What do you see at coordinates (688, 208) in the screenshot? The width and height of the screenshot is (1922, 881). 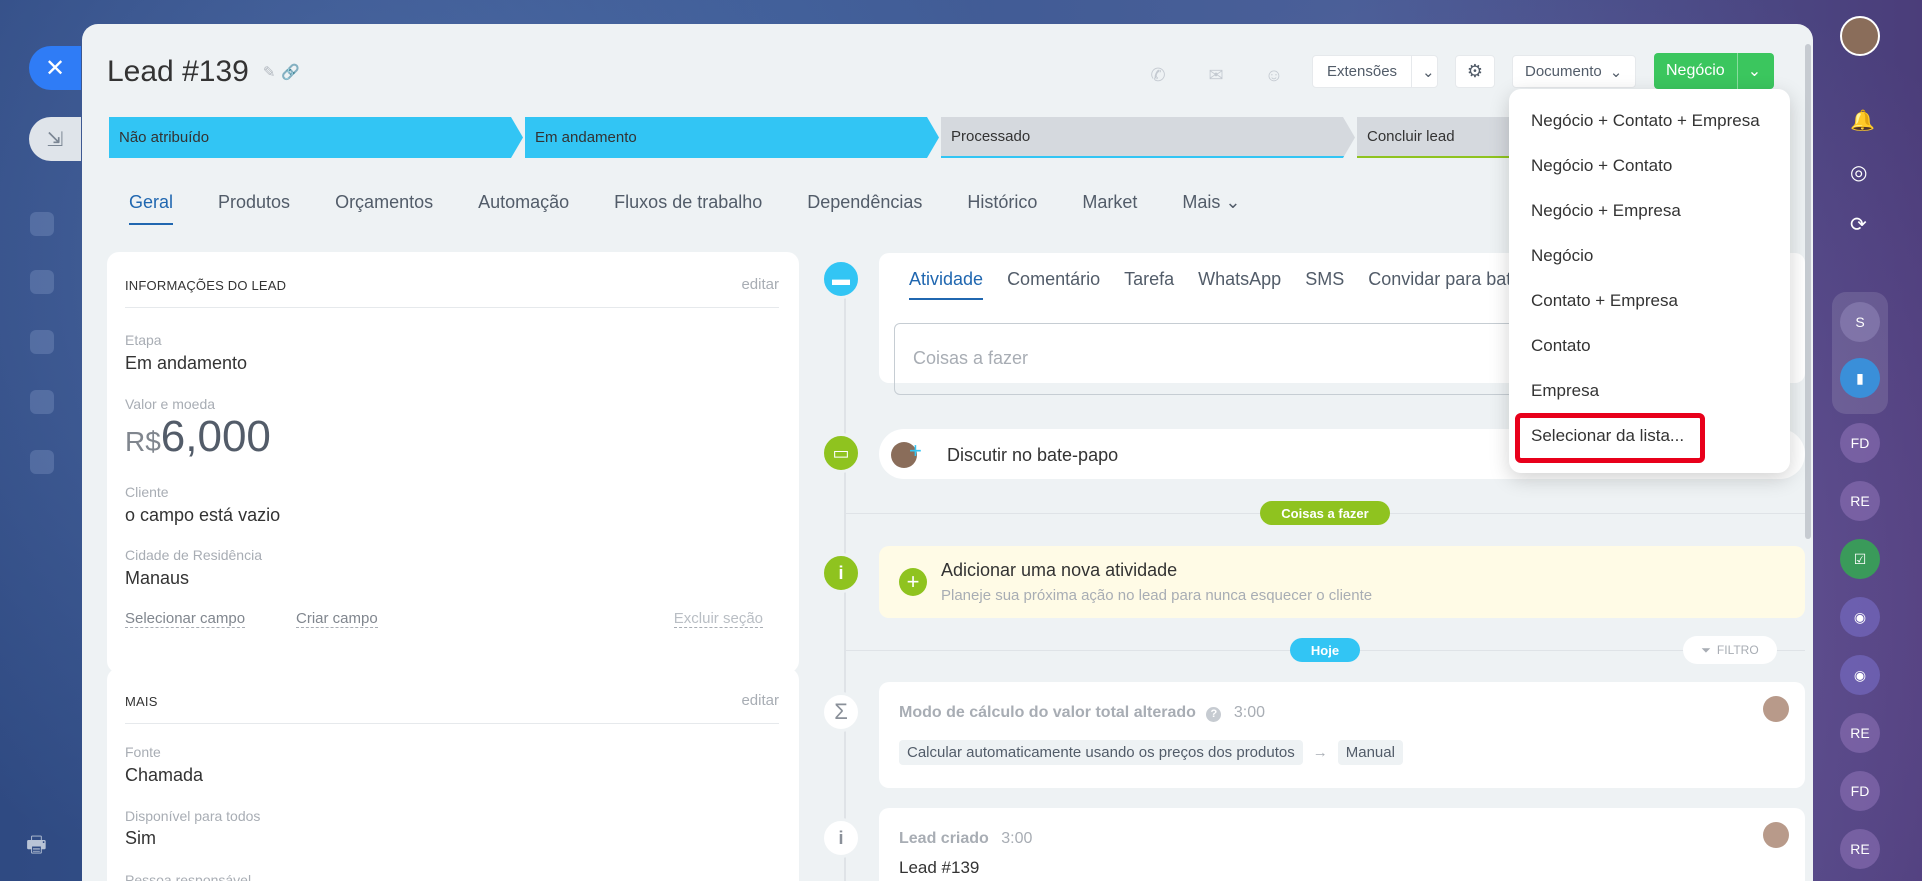 I see `tab-workflows: Fluxos de trabalho` at bounding box center [688, 208].